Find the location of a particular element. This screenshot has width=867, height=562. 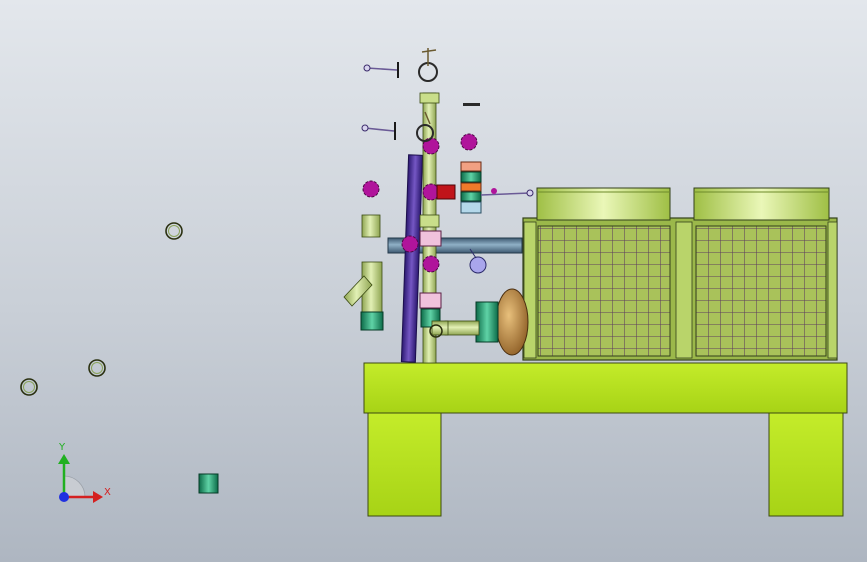

frame-left-leg is located at coordinates (404, 464).